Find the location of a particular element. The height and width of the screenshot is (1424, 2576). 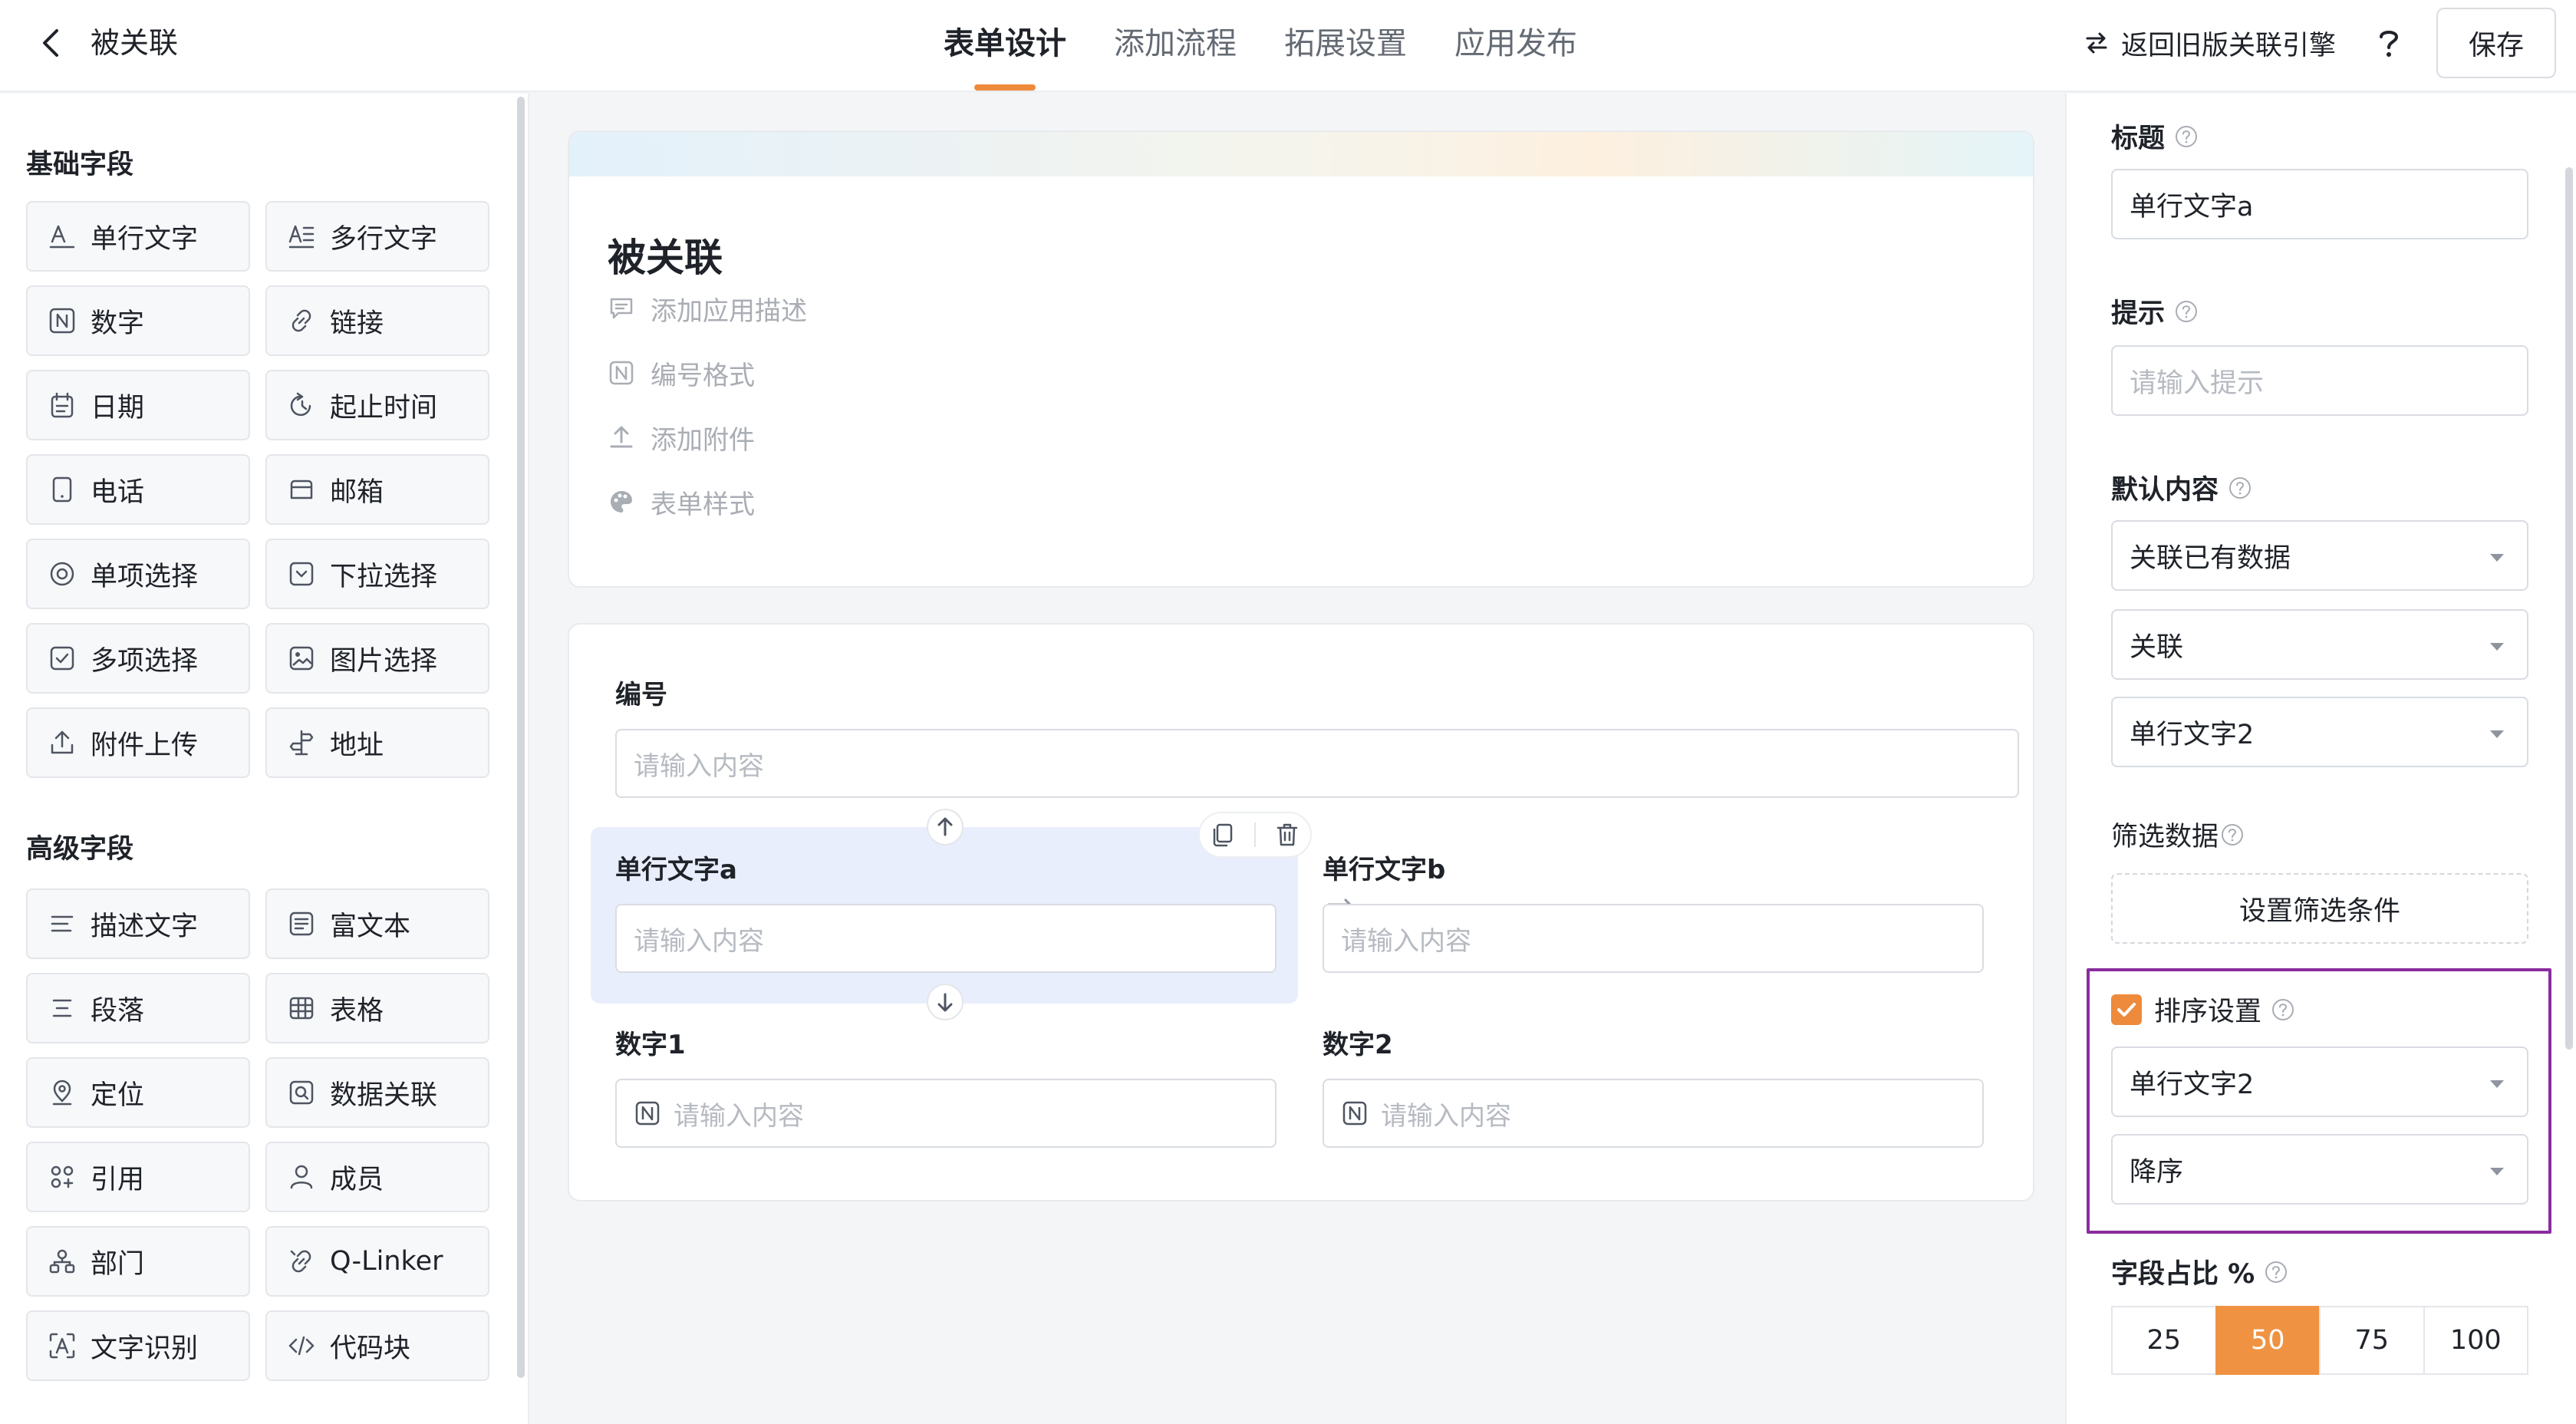

field-time-range: 起止时间 is located at coordinates (377, 405).